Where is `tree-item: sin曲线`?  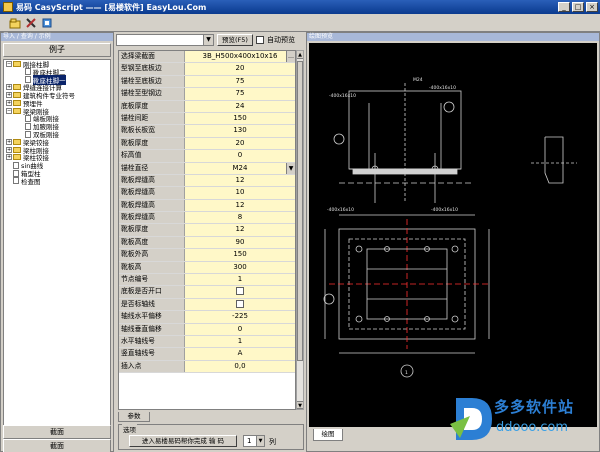
tree-item: sin曲线 is located at coordinates (57, 165).